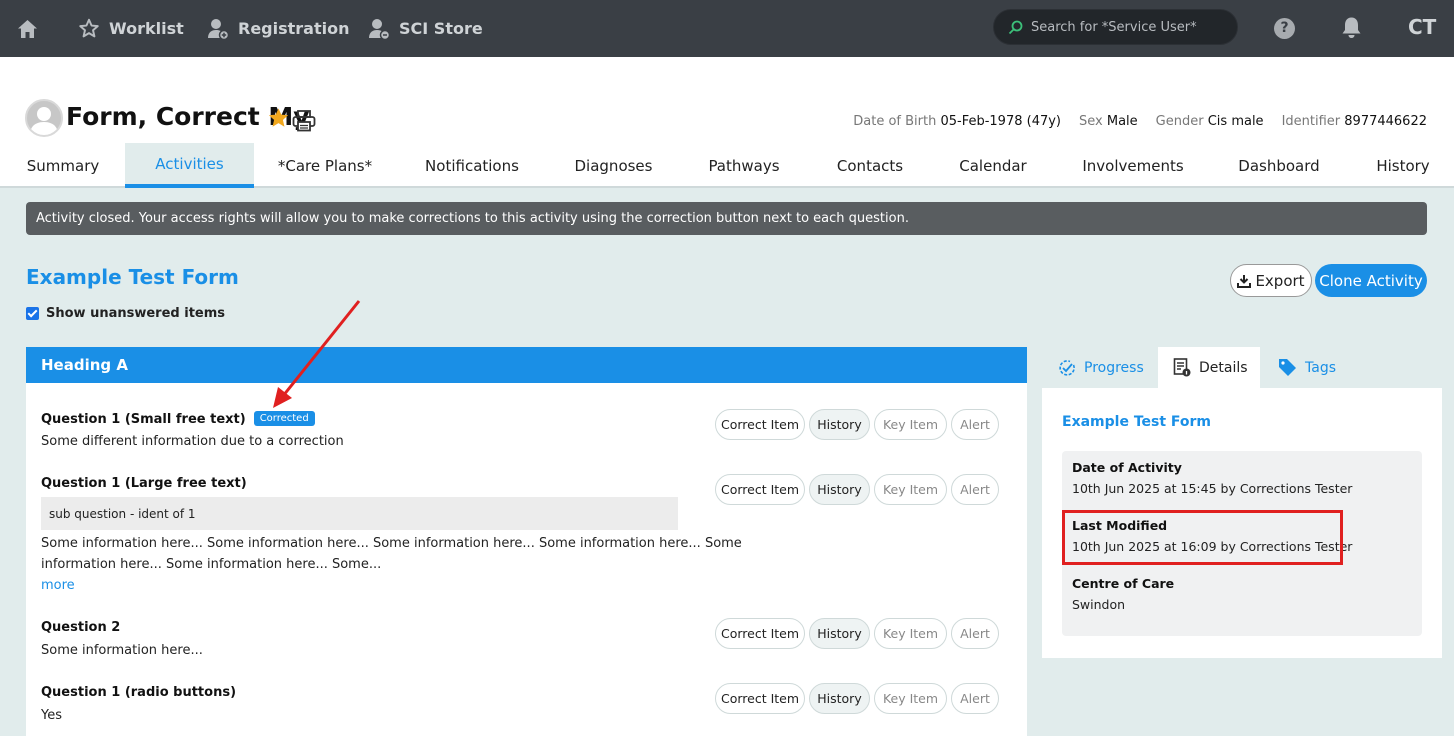  What do you see at coordinates (895, 121) in the screenshot?
I see `dob-label: Date of Birth` at bounding box center [895, 121].